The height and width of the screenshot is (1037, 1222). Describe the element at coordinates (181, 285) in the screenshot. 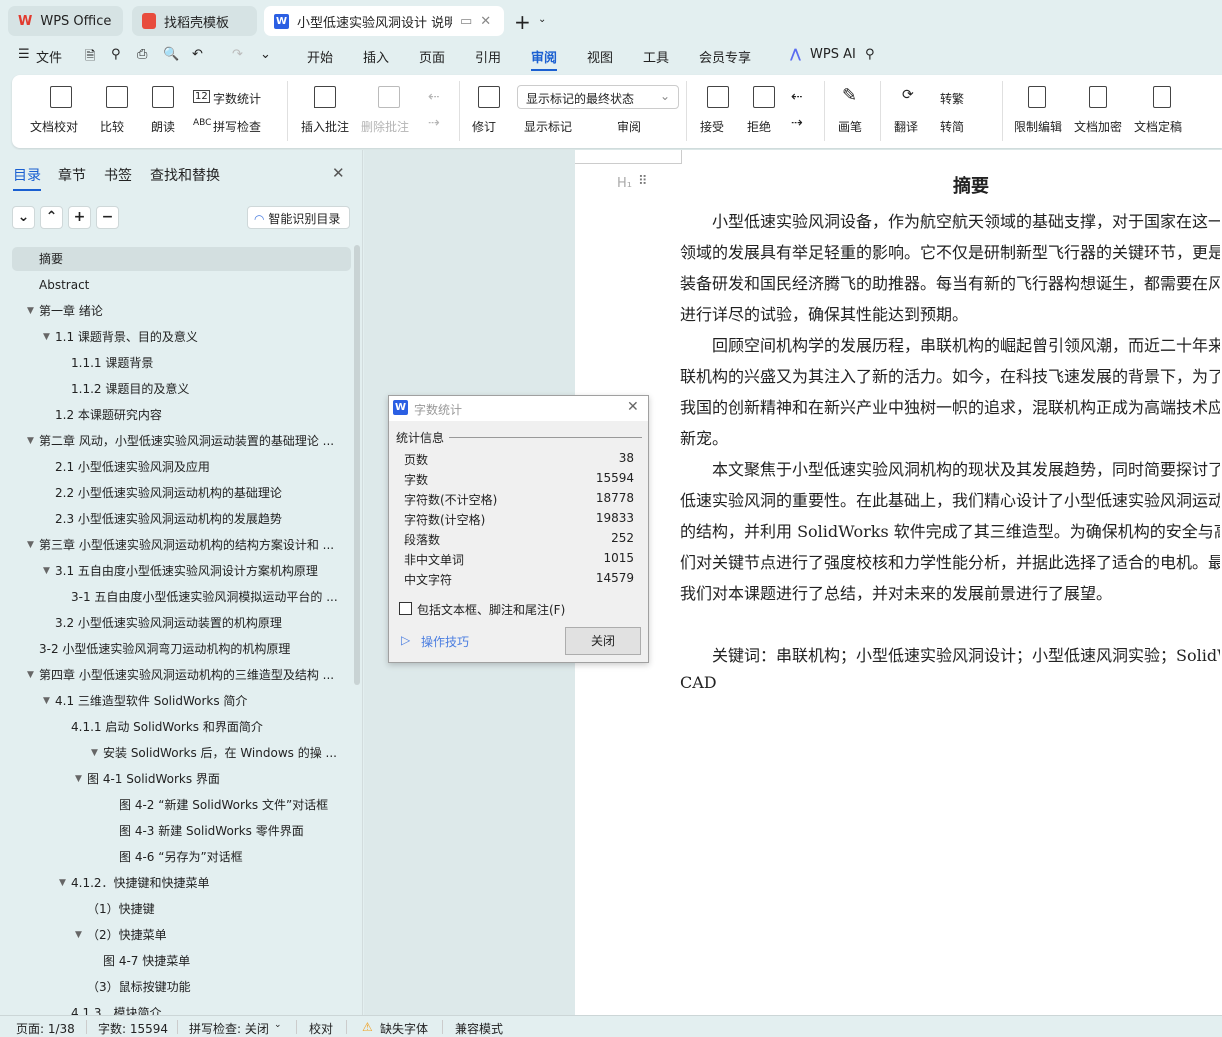

I see `toc-item: Abstract` at that location.